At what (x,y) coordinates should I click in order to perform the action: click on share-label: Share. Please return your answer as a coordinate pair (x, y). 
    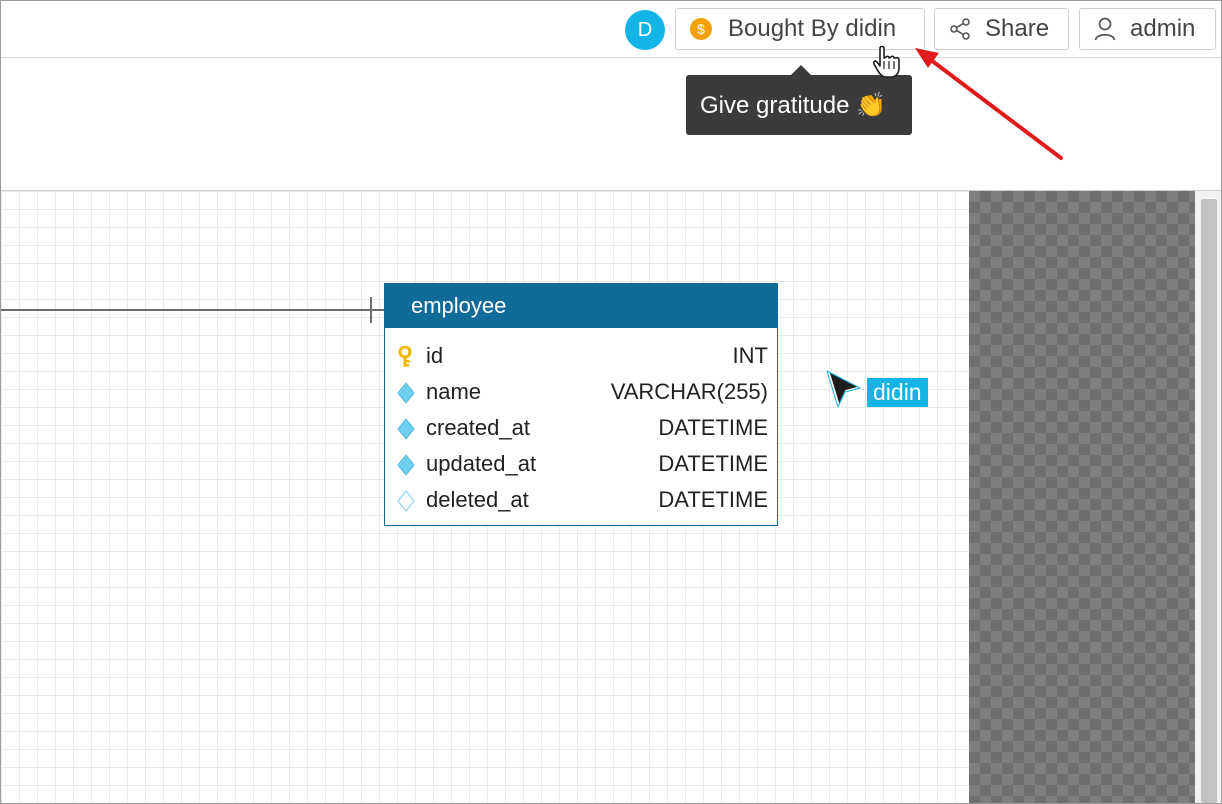
    Looking at the image, I should click on (1017, 28).